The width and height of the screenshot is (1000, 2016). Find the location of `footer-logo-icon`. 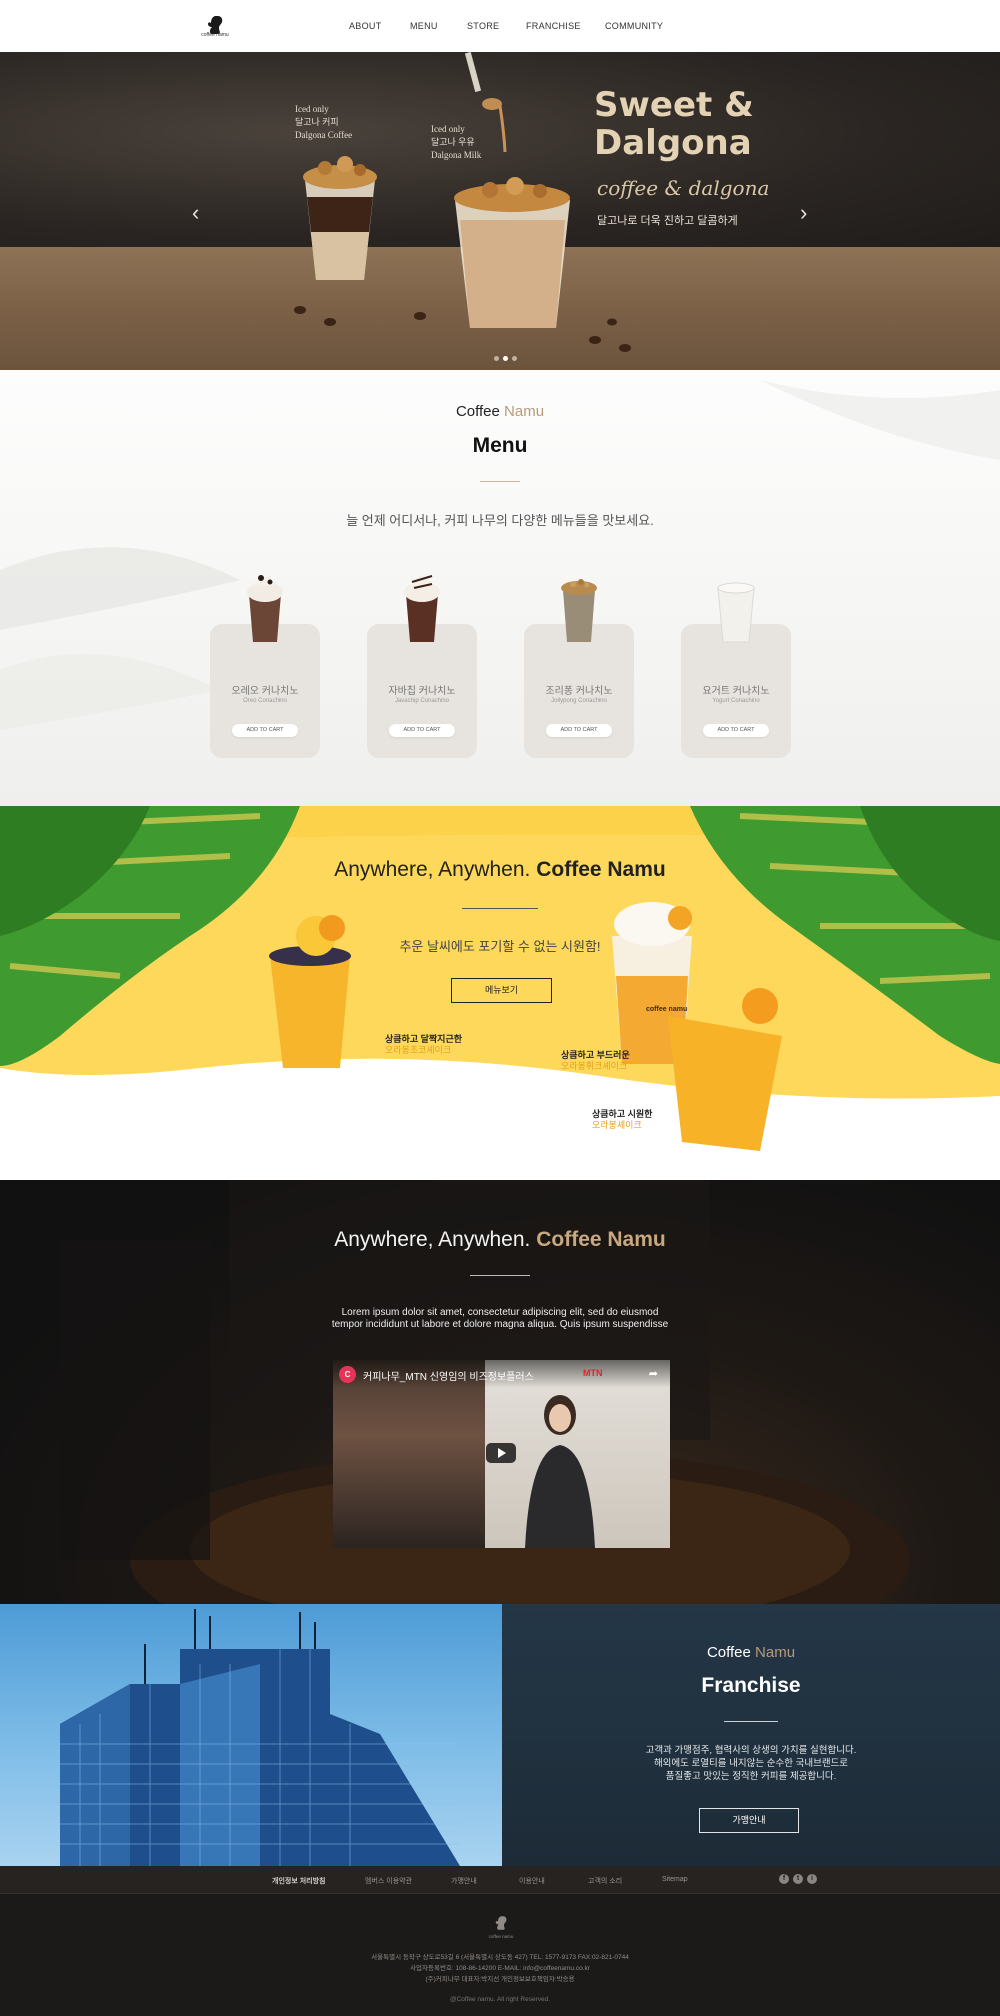

footer-logo-icon is located at coordinates (501, 1924).